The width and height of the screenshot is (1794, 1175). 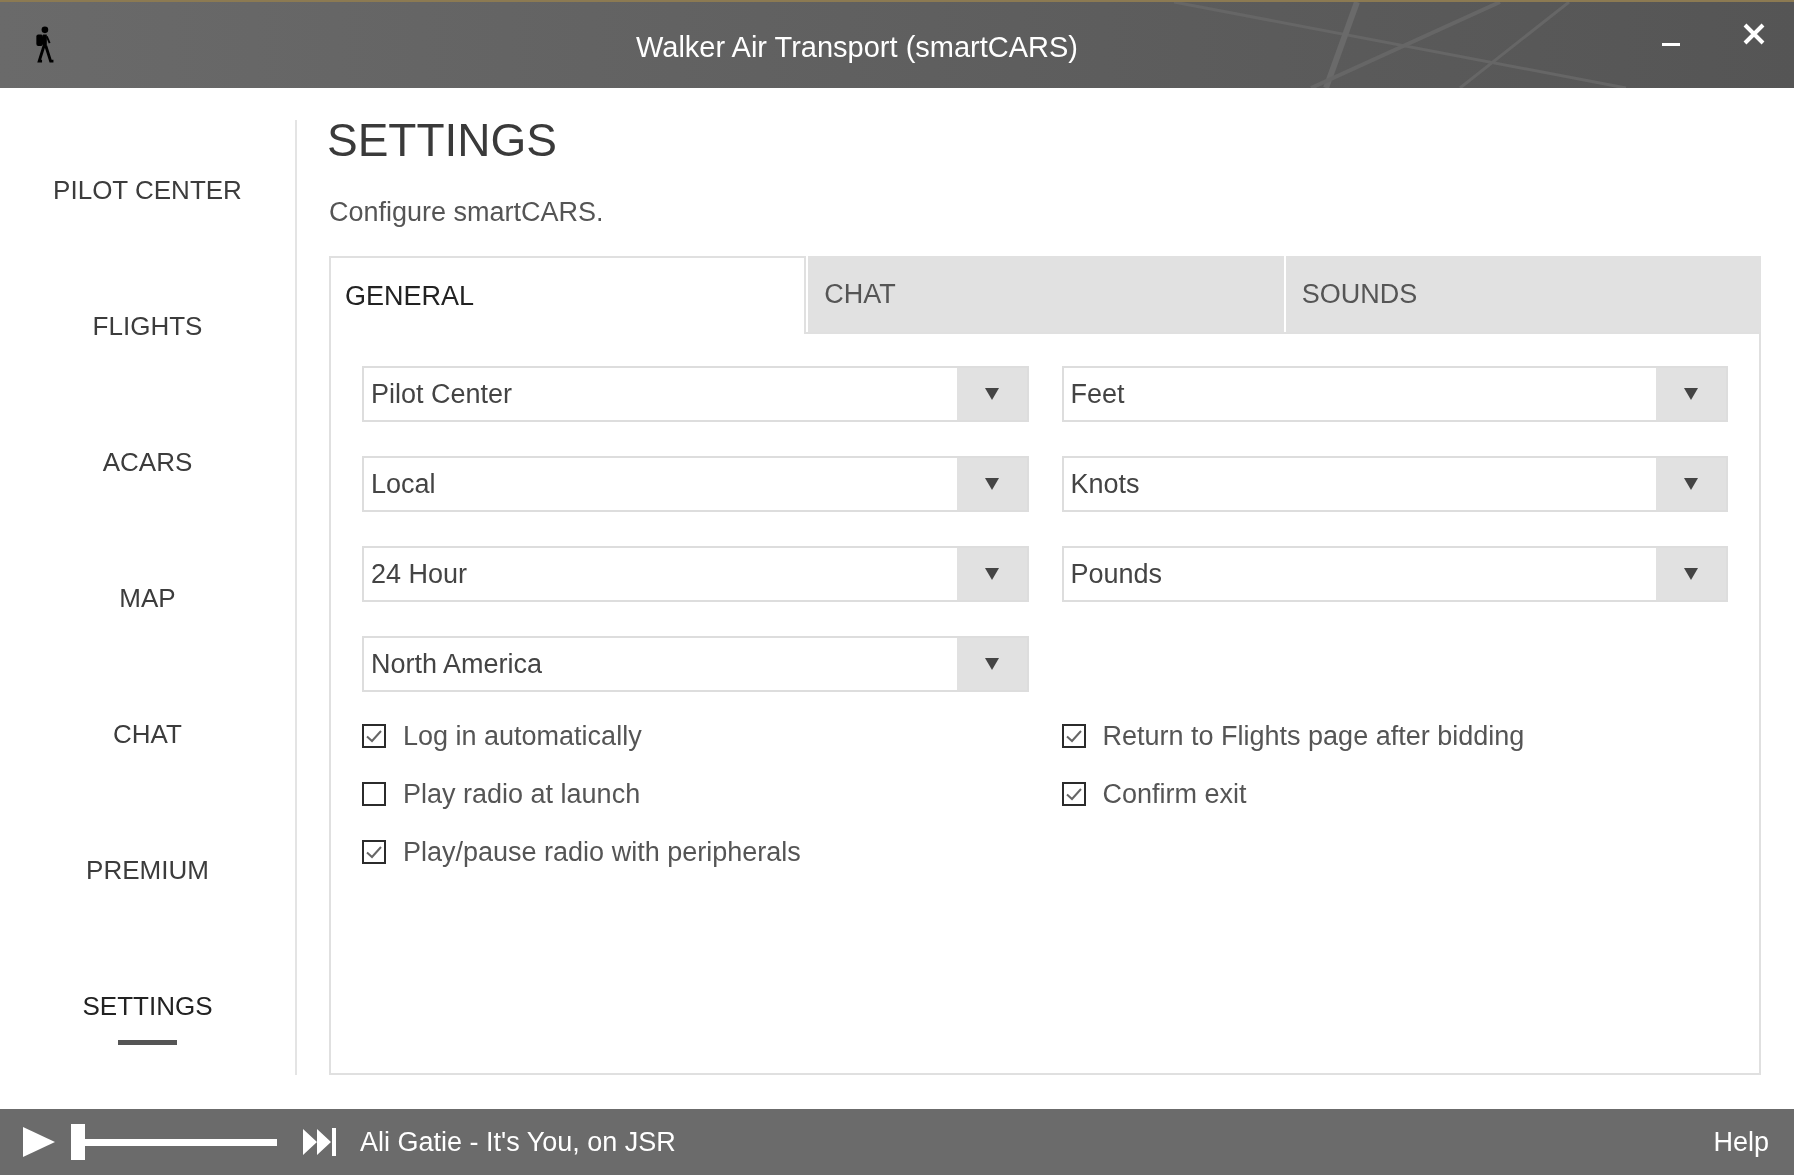 What do you see at coordinates (518, 1142) in the screenshot?
I see `track-title: Ali Gatie - It's You, on JSR` at bounding box center [518, 1142].